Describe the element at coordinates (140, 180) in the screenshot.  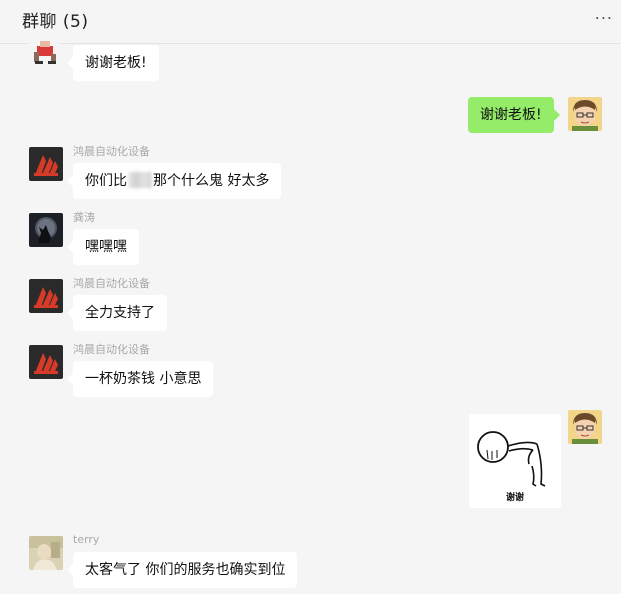
I see `redacted-blur` at that location.